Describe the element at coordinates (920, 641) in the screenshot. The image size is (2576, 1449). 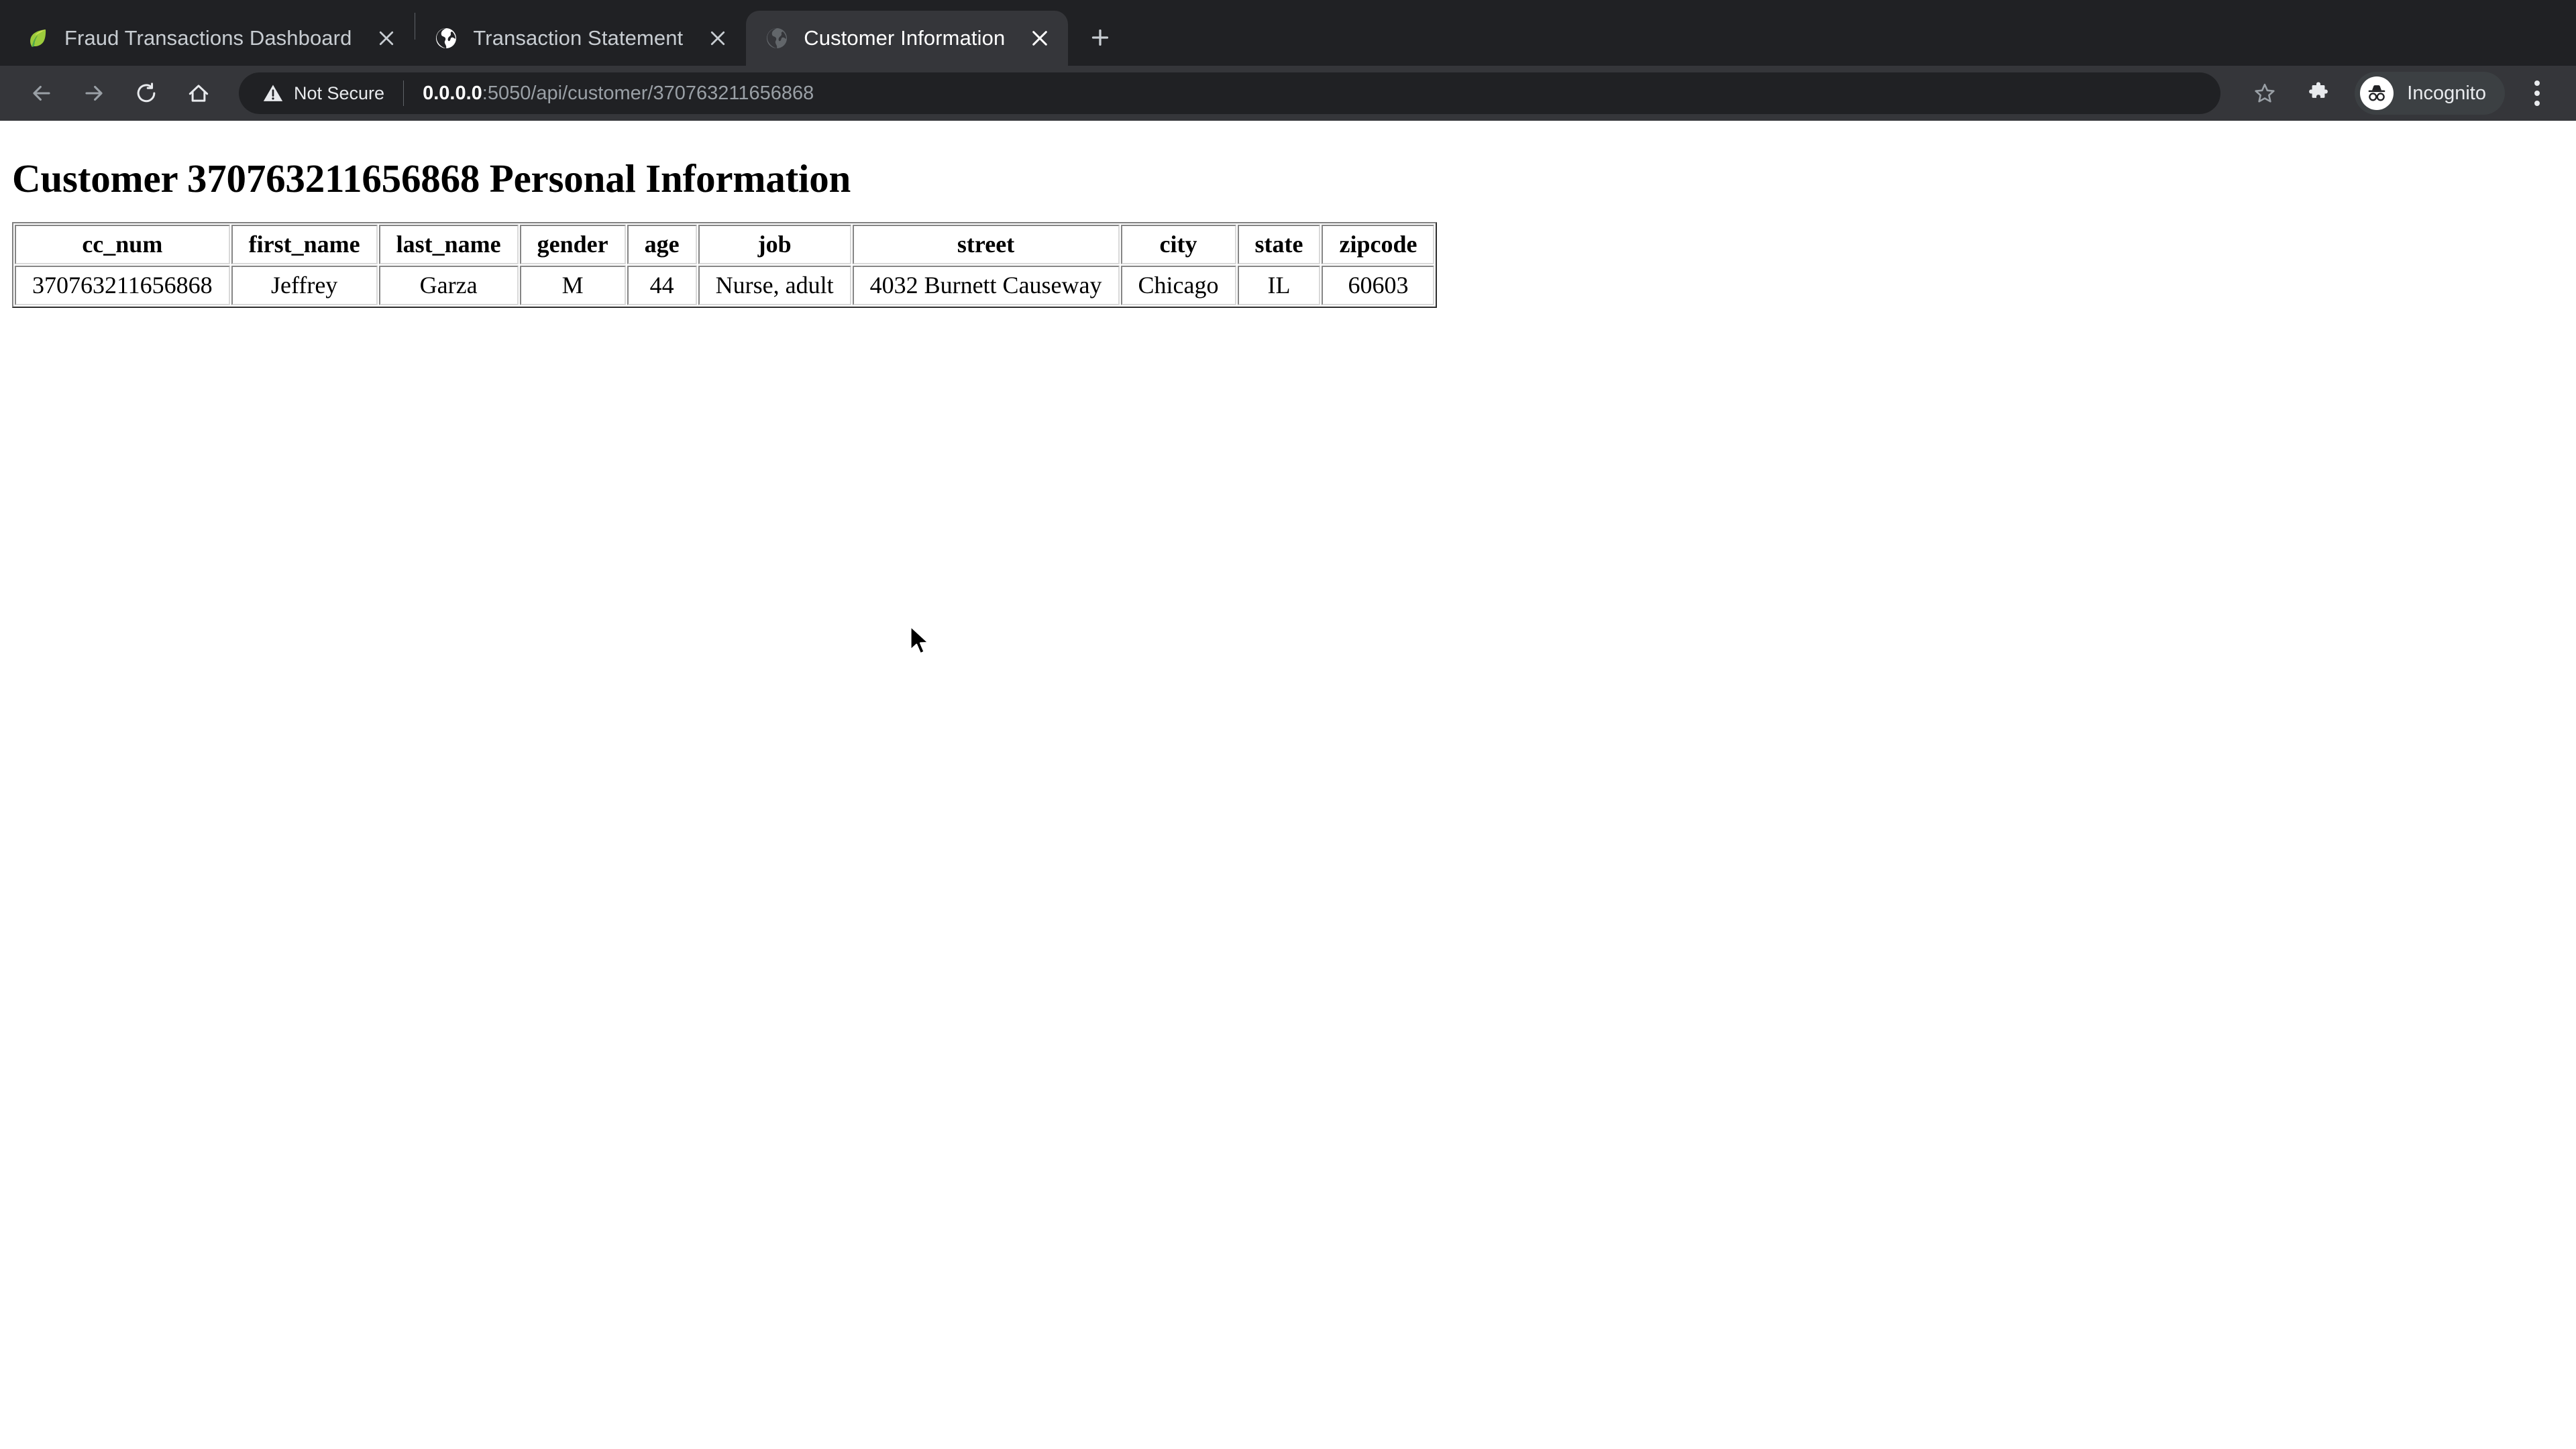
I see `mouse-cursor` at that location.